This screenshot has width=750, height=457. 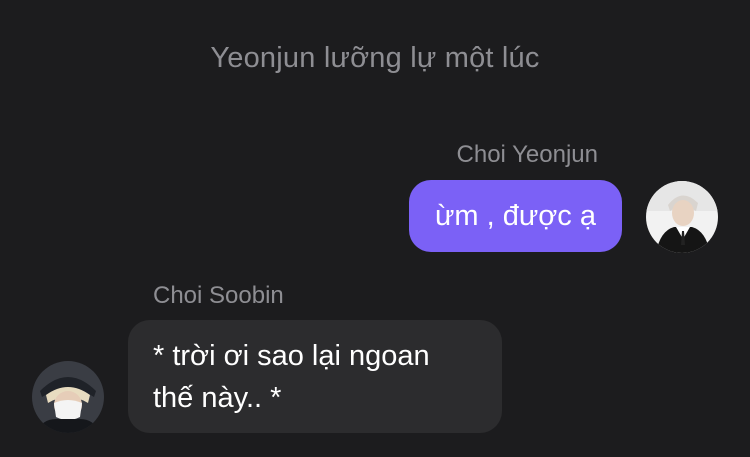 I want to click on sender-name: Choi Yeonjun, so click(x=527, y=154).